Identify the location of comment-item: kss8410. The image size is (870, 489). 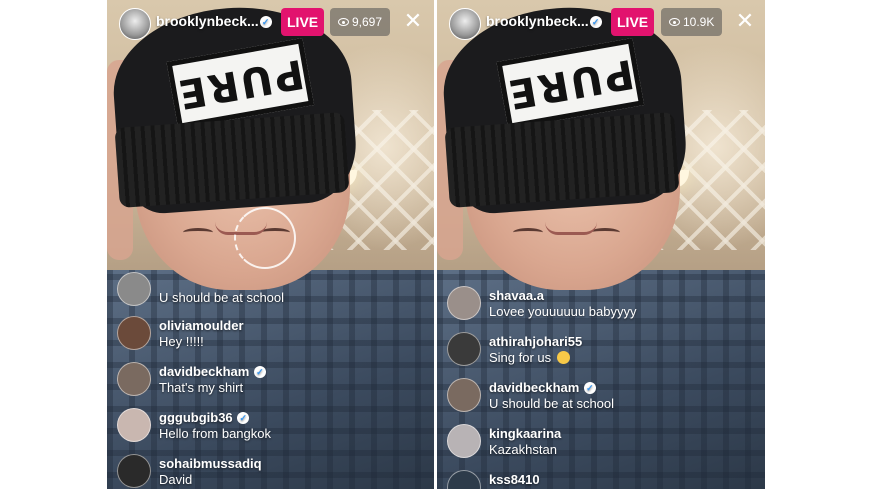
(602, 477).